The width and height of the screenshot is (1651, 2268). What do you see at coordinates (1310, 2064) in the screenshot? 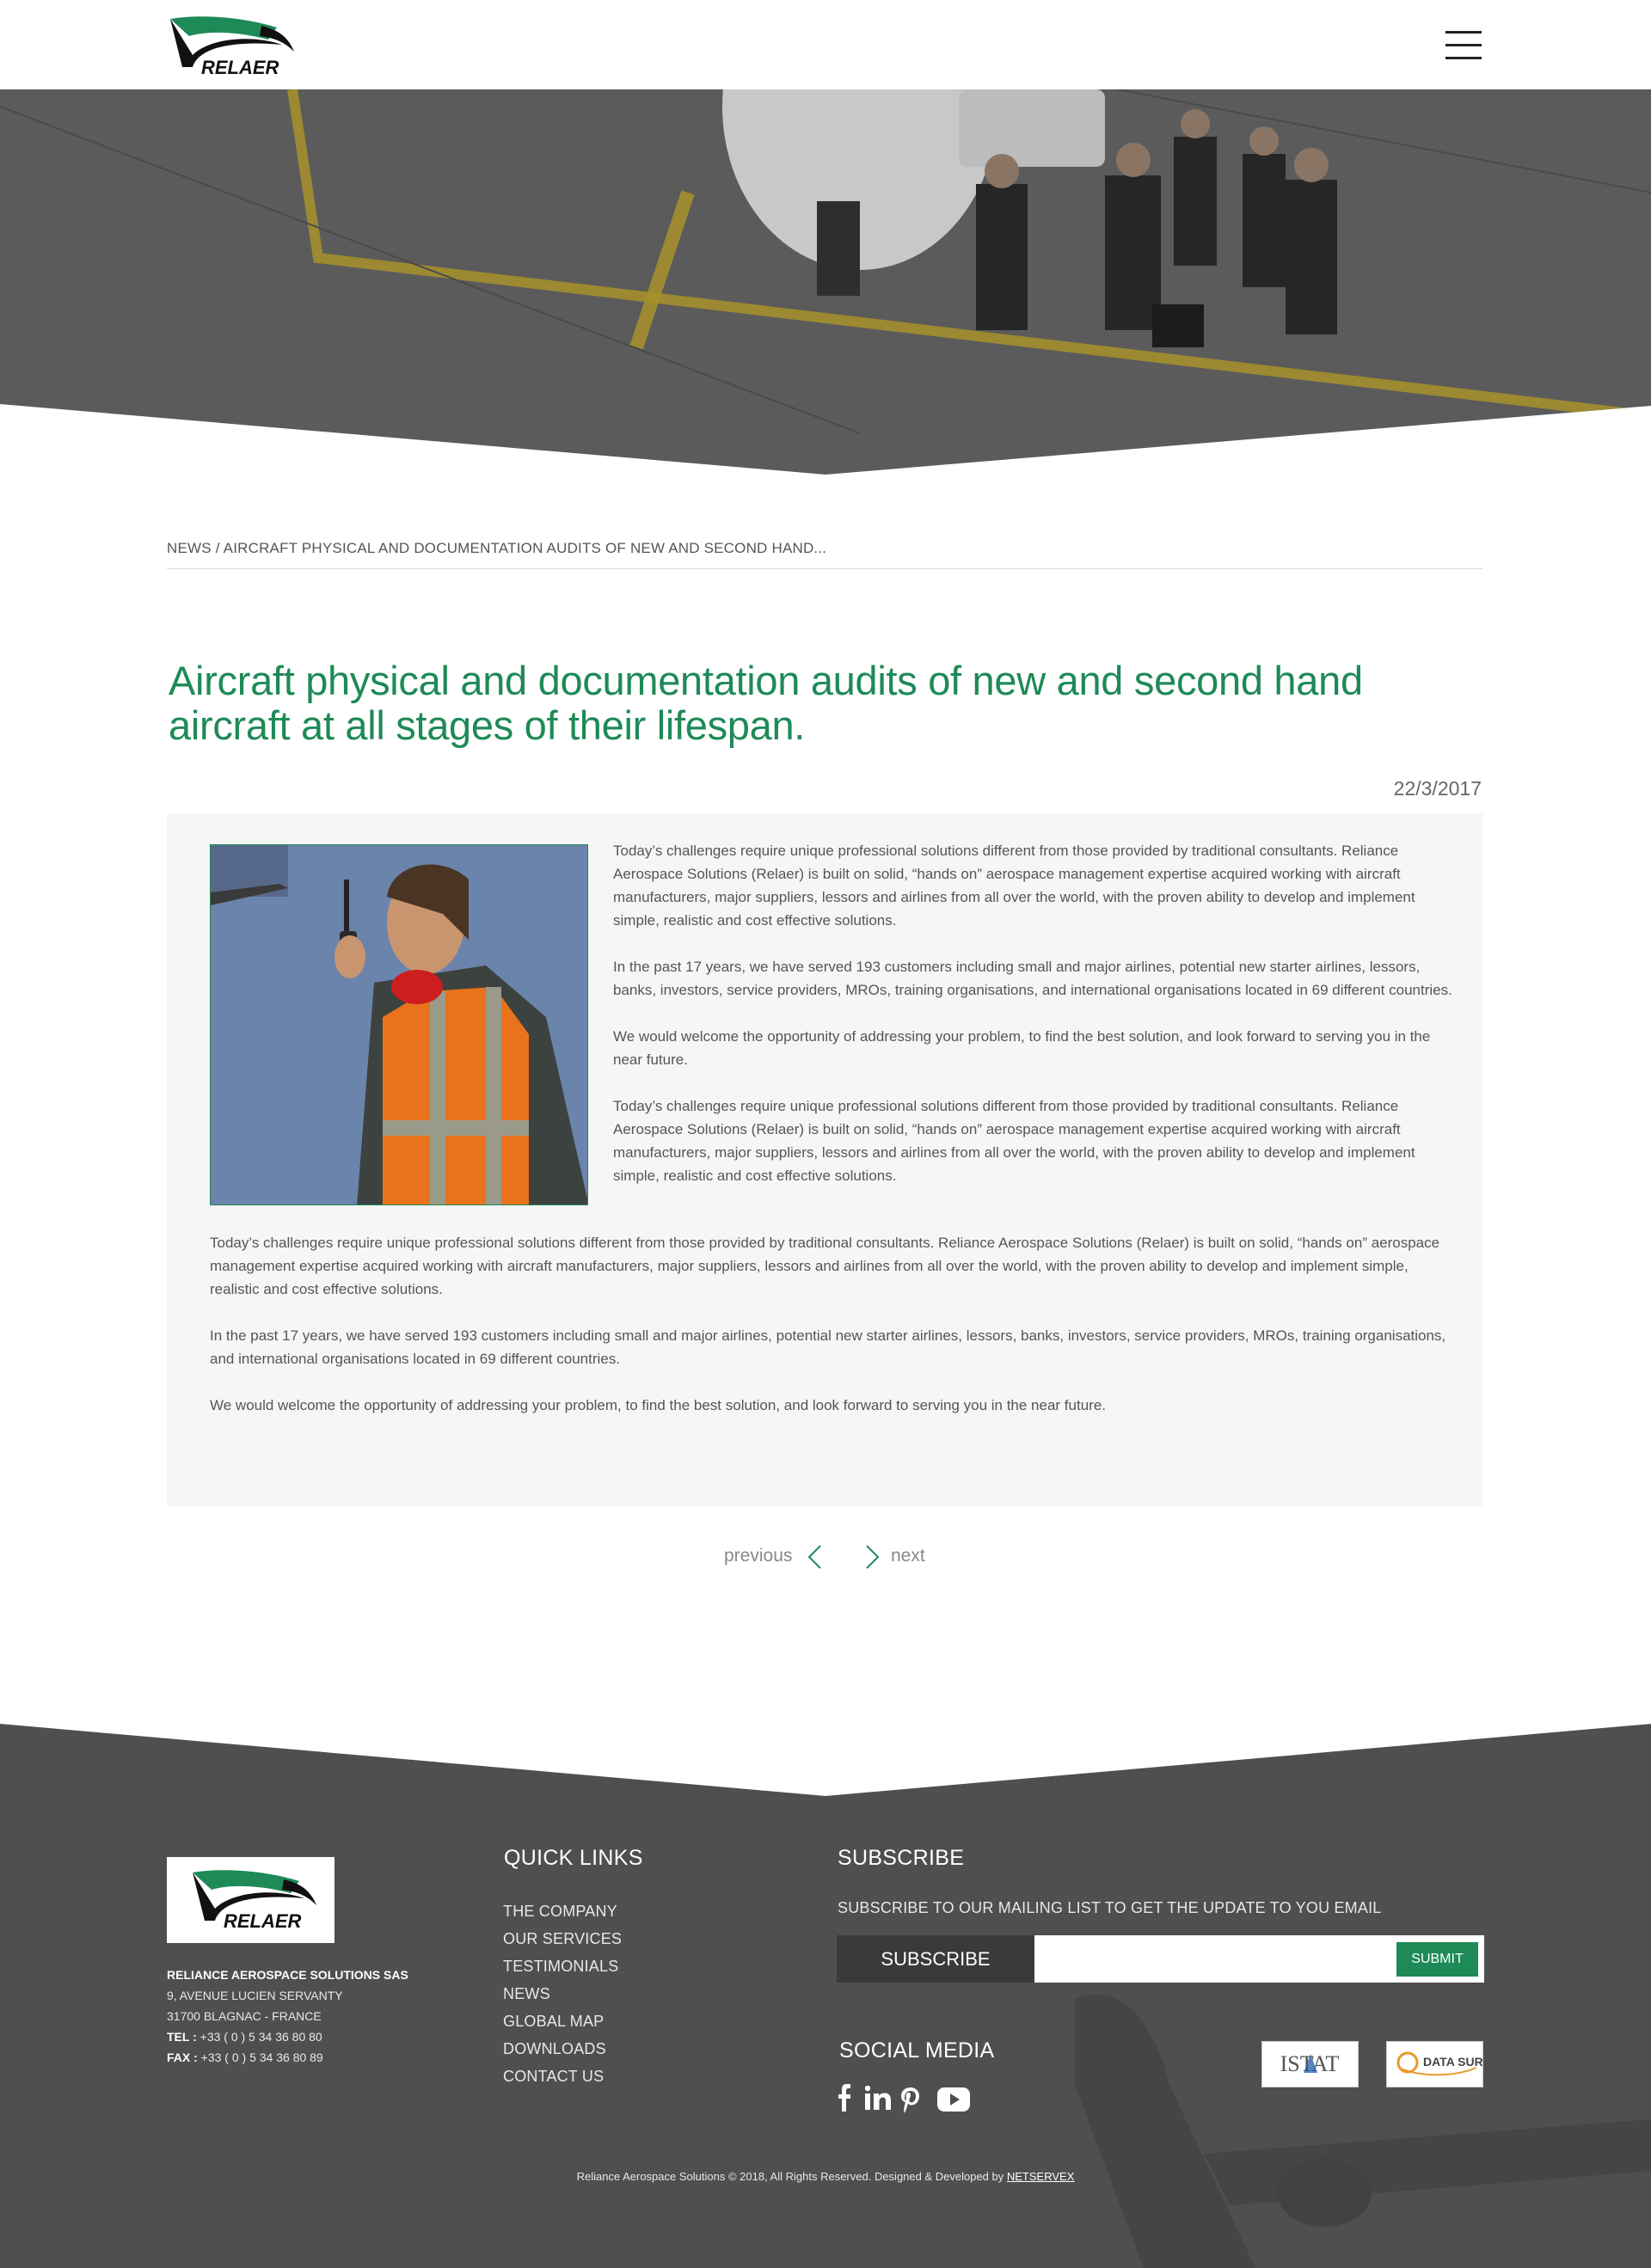
I see `istat-partner-logo: ISTAT` at bounding box center [1310, 2064].